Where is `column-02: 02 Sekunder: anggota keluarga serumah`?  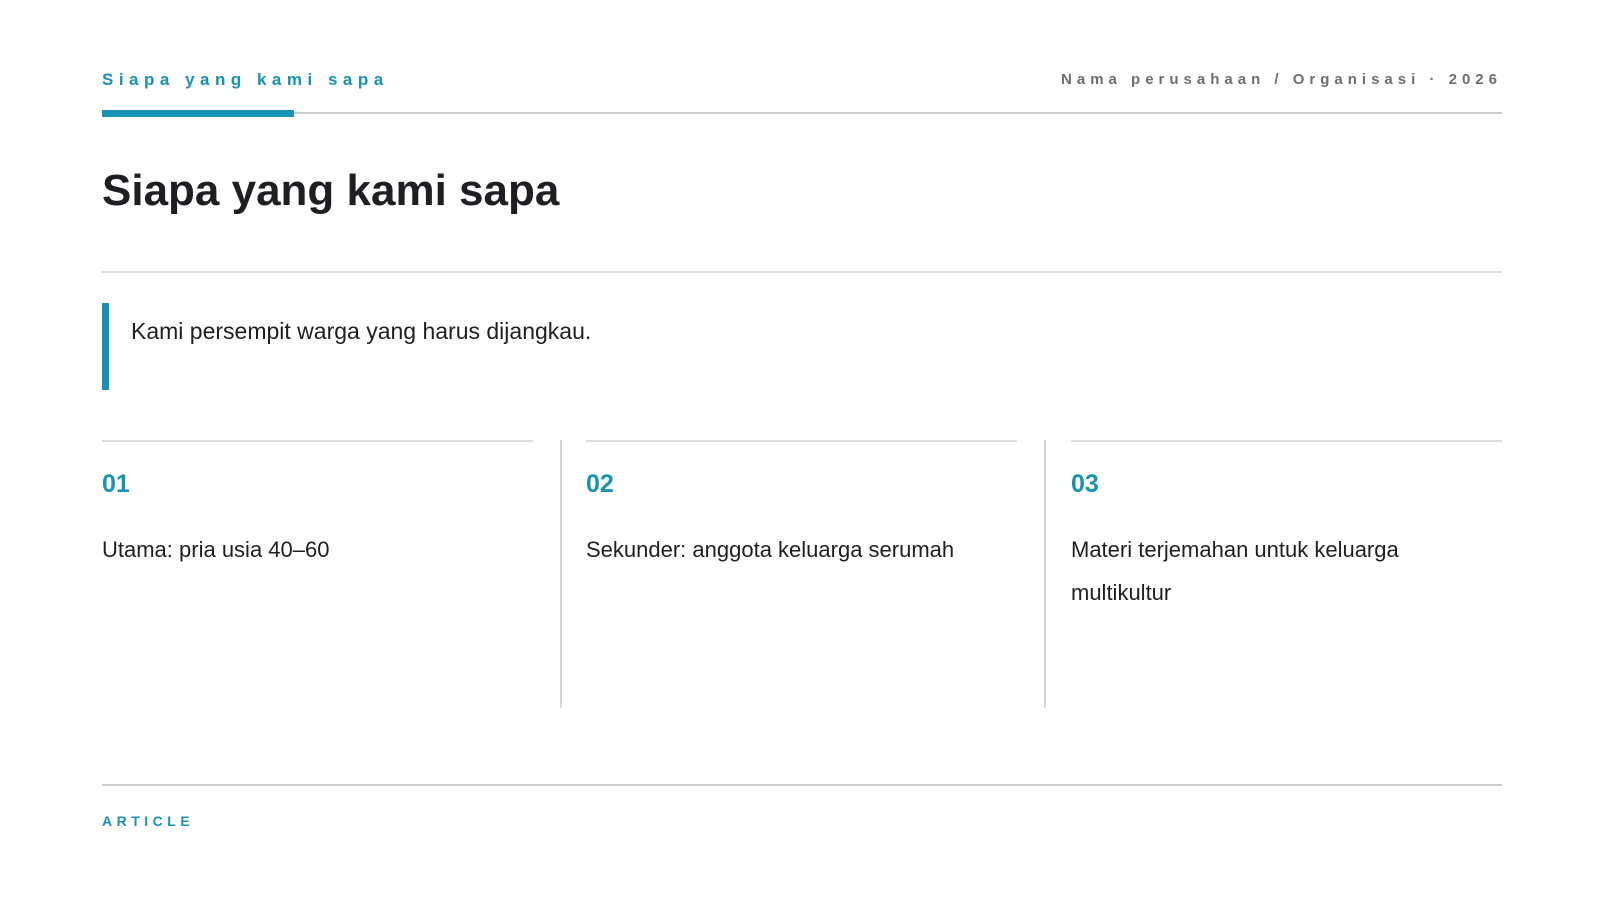 column-02: 02 Sekunder: anggota keluarga serumah is located at coordinates (801, 574).